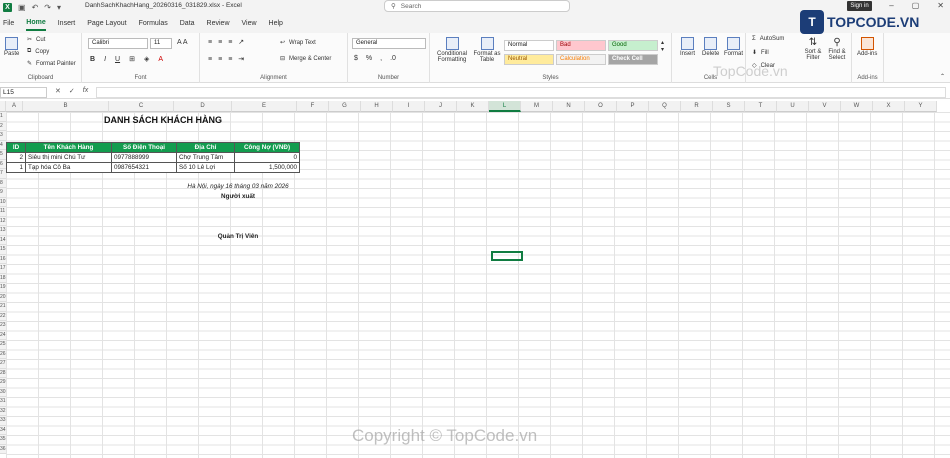 This screenshot has height=458, width=950. I want to click on cut-button: ✂ Cut, so click(36, 40).